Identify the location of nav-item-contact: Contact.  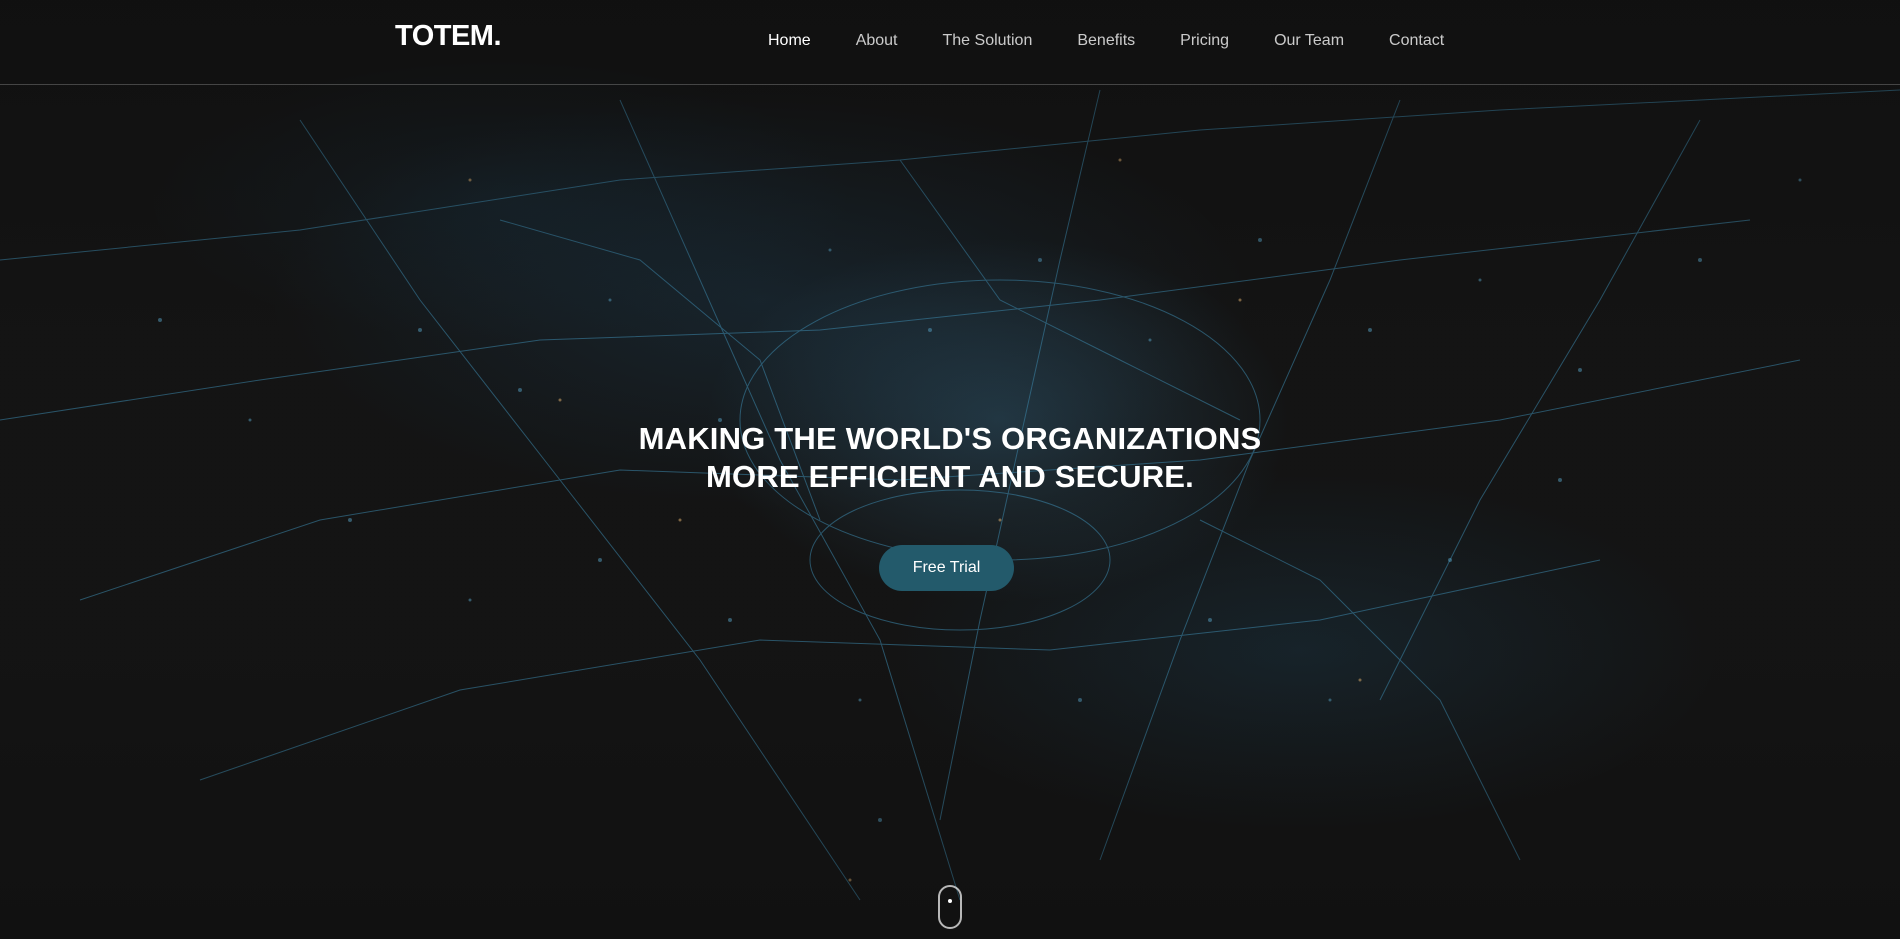
(1416, 41).